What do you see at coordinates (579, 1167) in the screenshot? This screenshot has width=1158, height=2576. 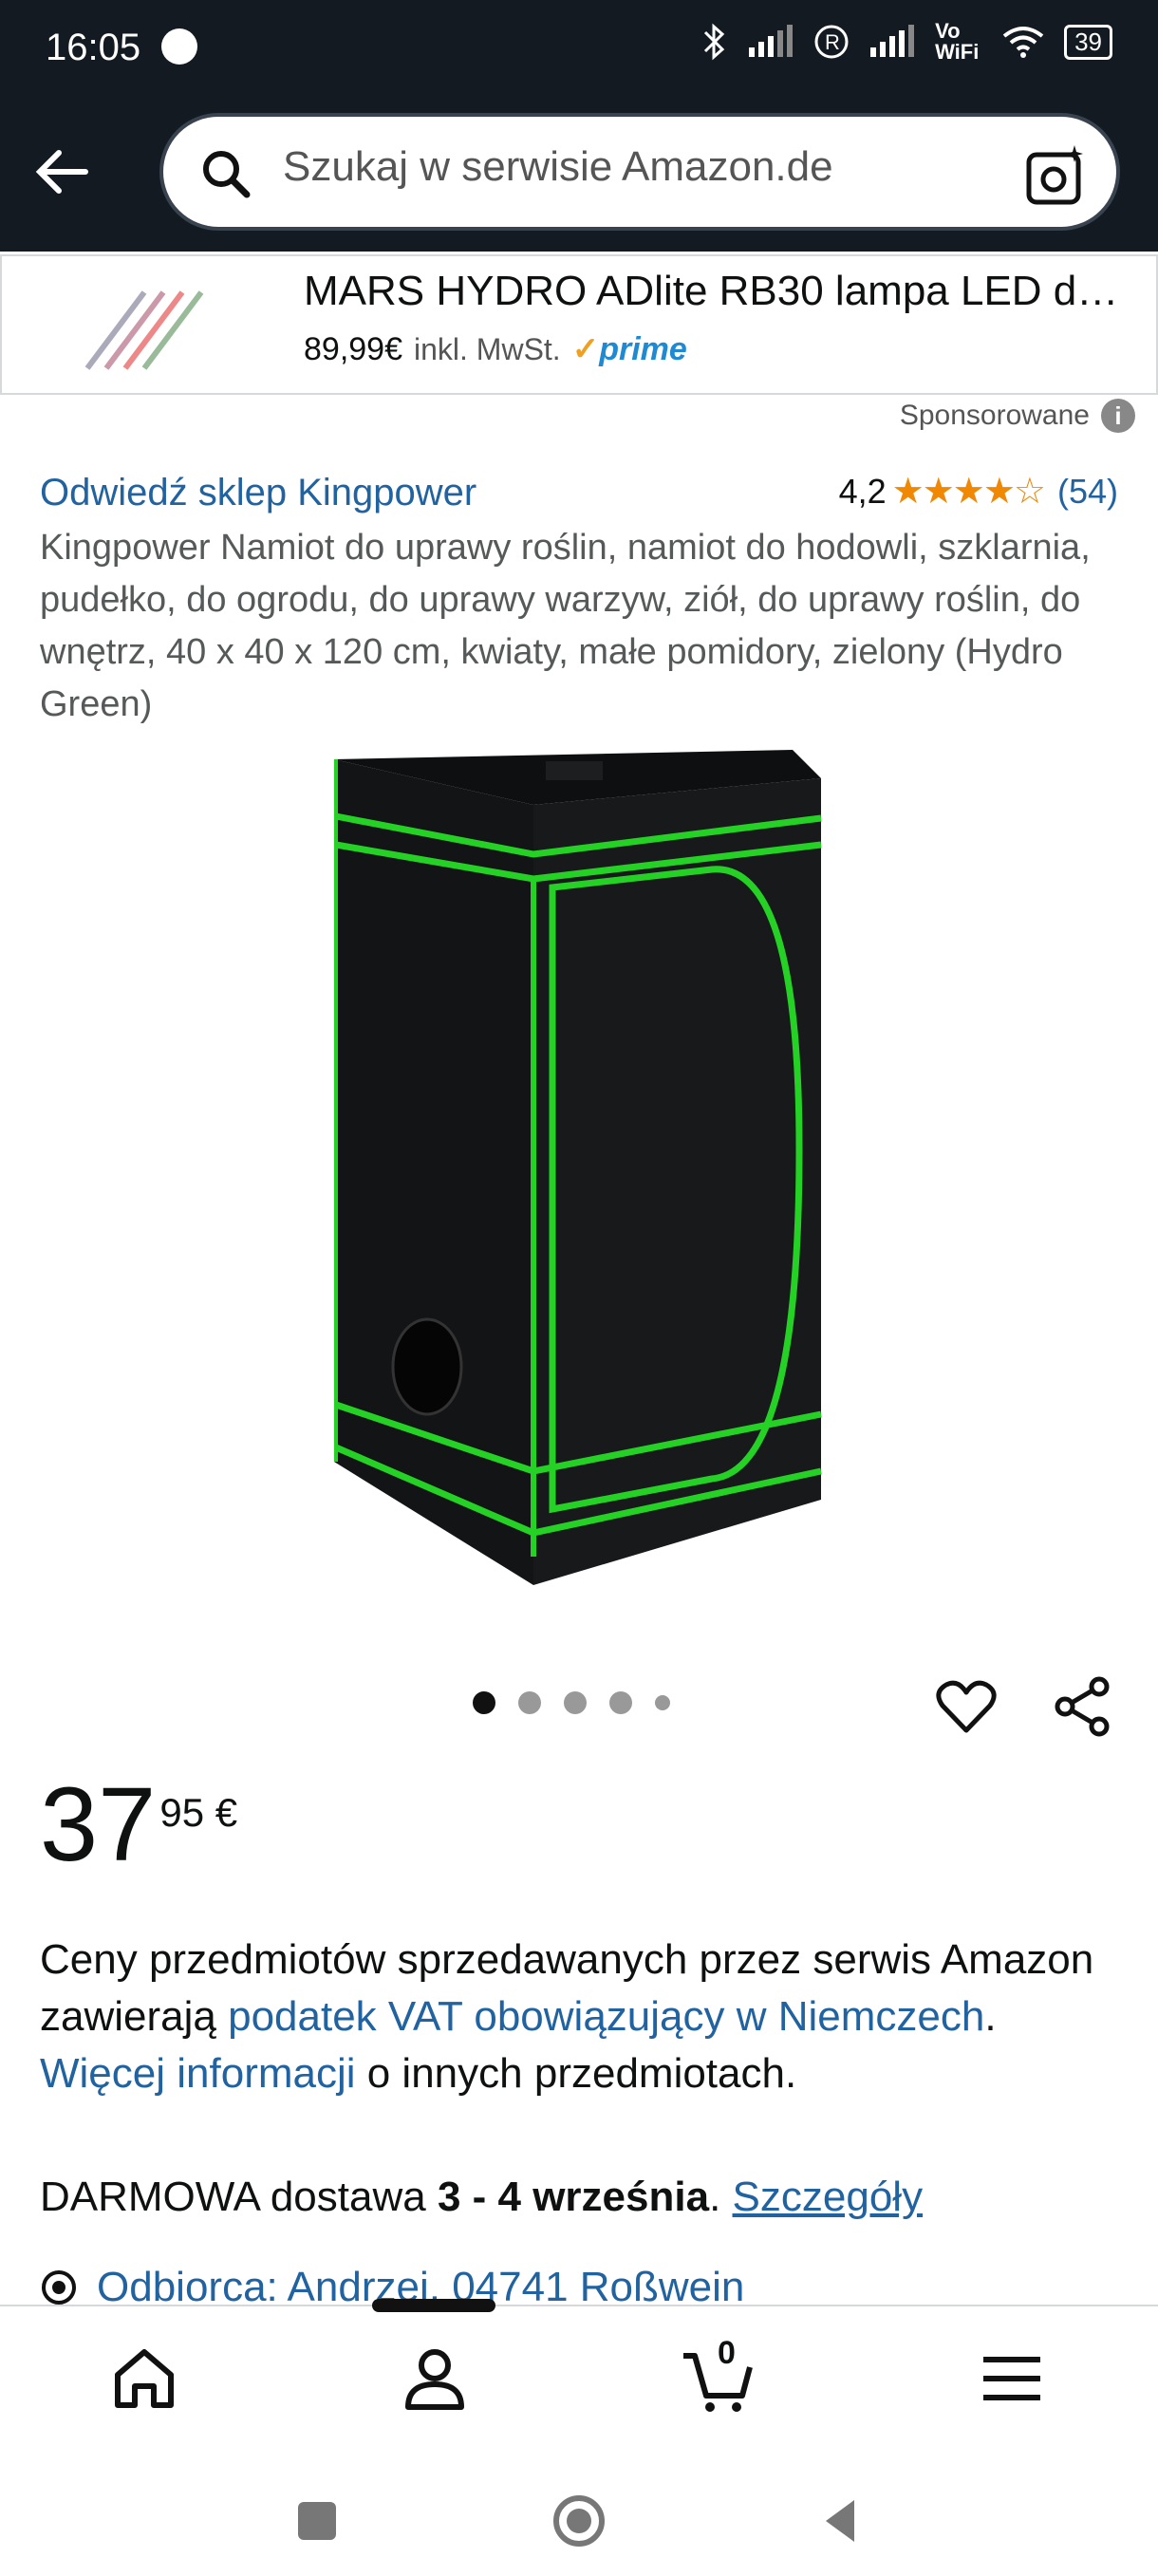 I see `product-image` at bounding box center [579, 1167].